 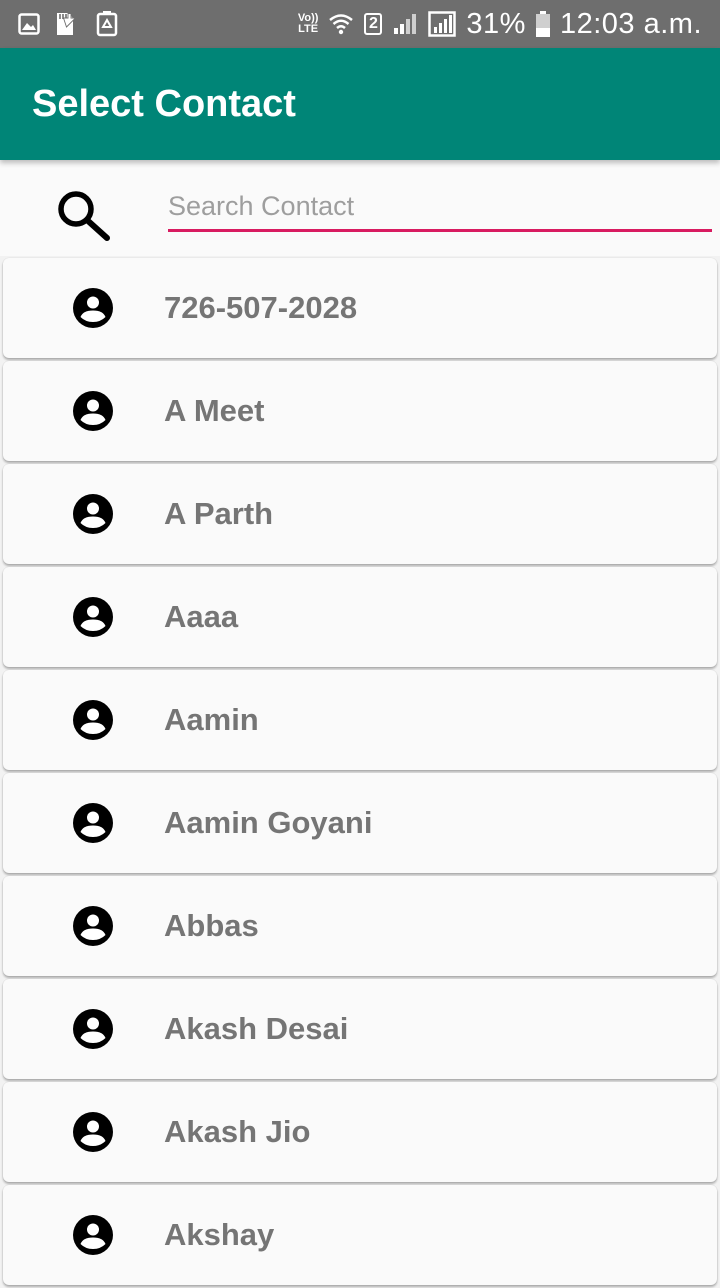 I want to click on page-title: Select Contact, so click(x=164, y=104).